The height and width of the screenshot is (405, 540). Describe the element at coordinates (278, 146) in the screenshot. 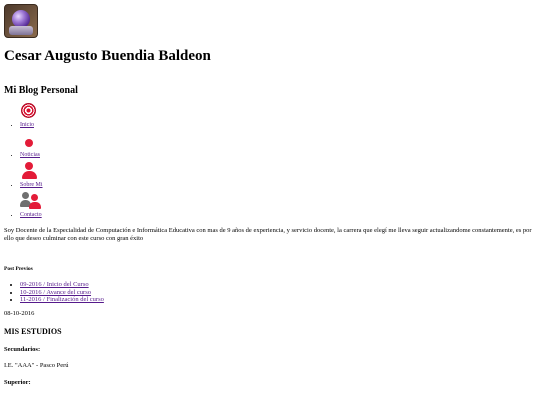

I see `nav-item-noticias: Noticias` at that location.